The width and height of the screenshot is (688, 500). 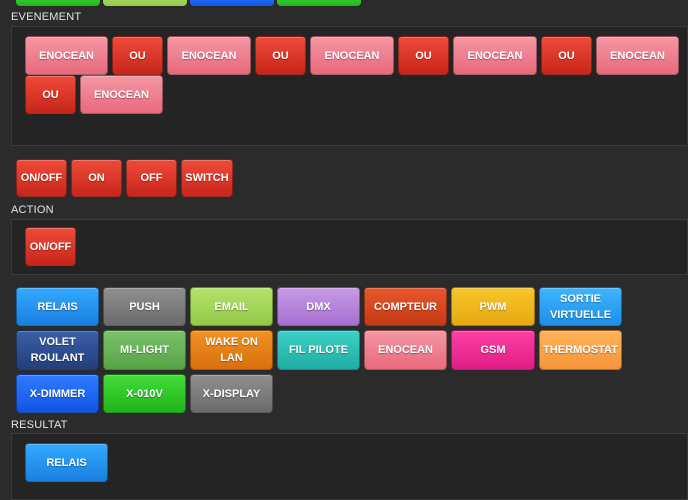 What do you see at coordinates (405, 350) in the screenshot?
I see `palette-enocean-button: ENOCEAN` at bounding box center [405, 350].